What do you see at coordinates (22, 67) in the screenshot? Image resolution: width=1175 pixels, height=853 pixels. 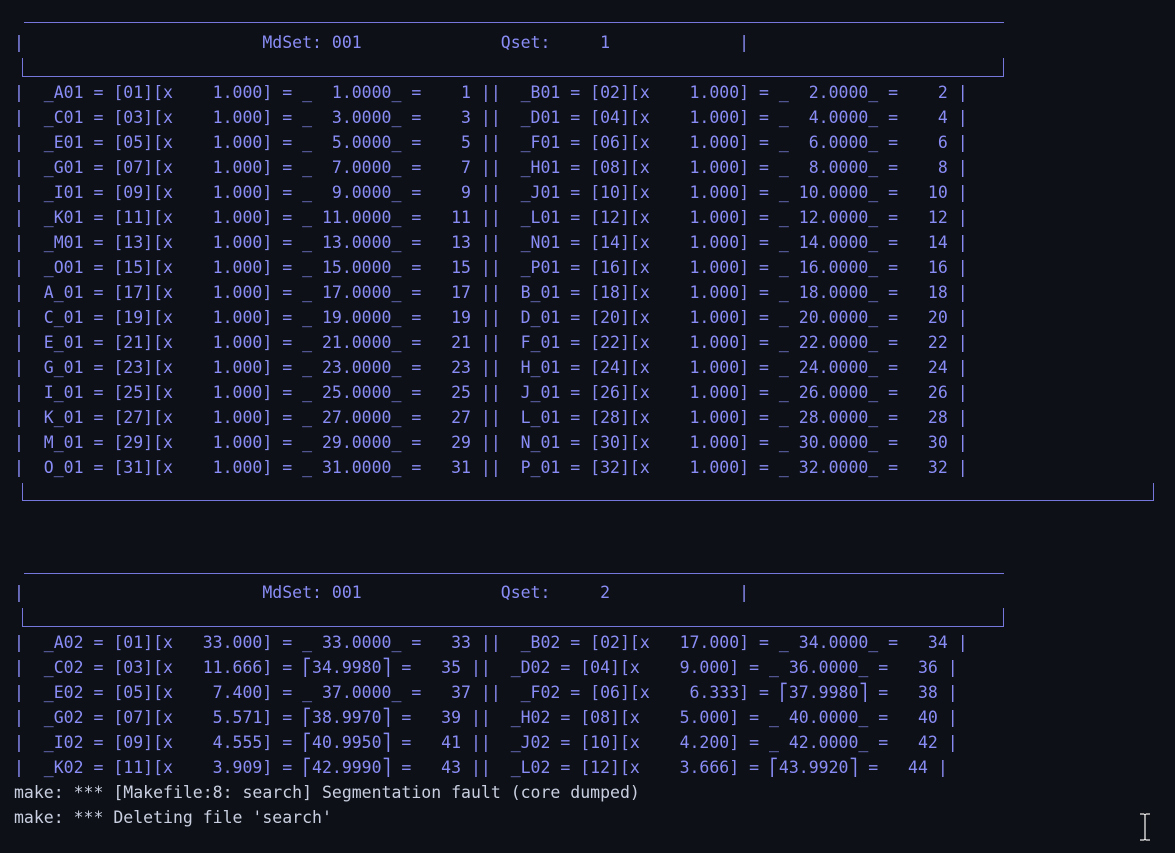 I see `table1-header-left-border` at bounding box center [22, 67].